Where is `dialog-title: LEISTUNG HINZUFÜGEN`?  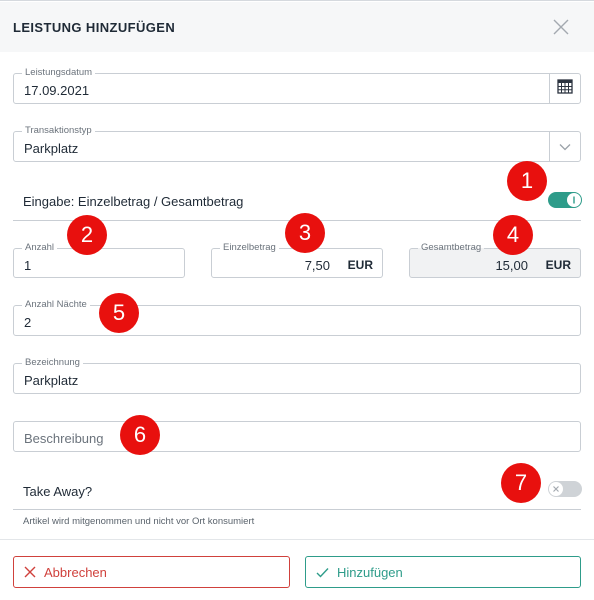
dialog-title: LEISTUNG HINZUFÜGEN is located at coordinates (94, 27).